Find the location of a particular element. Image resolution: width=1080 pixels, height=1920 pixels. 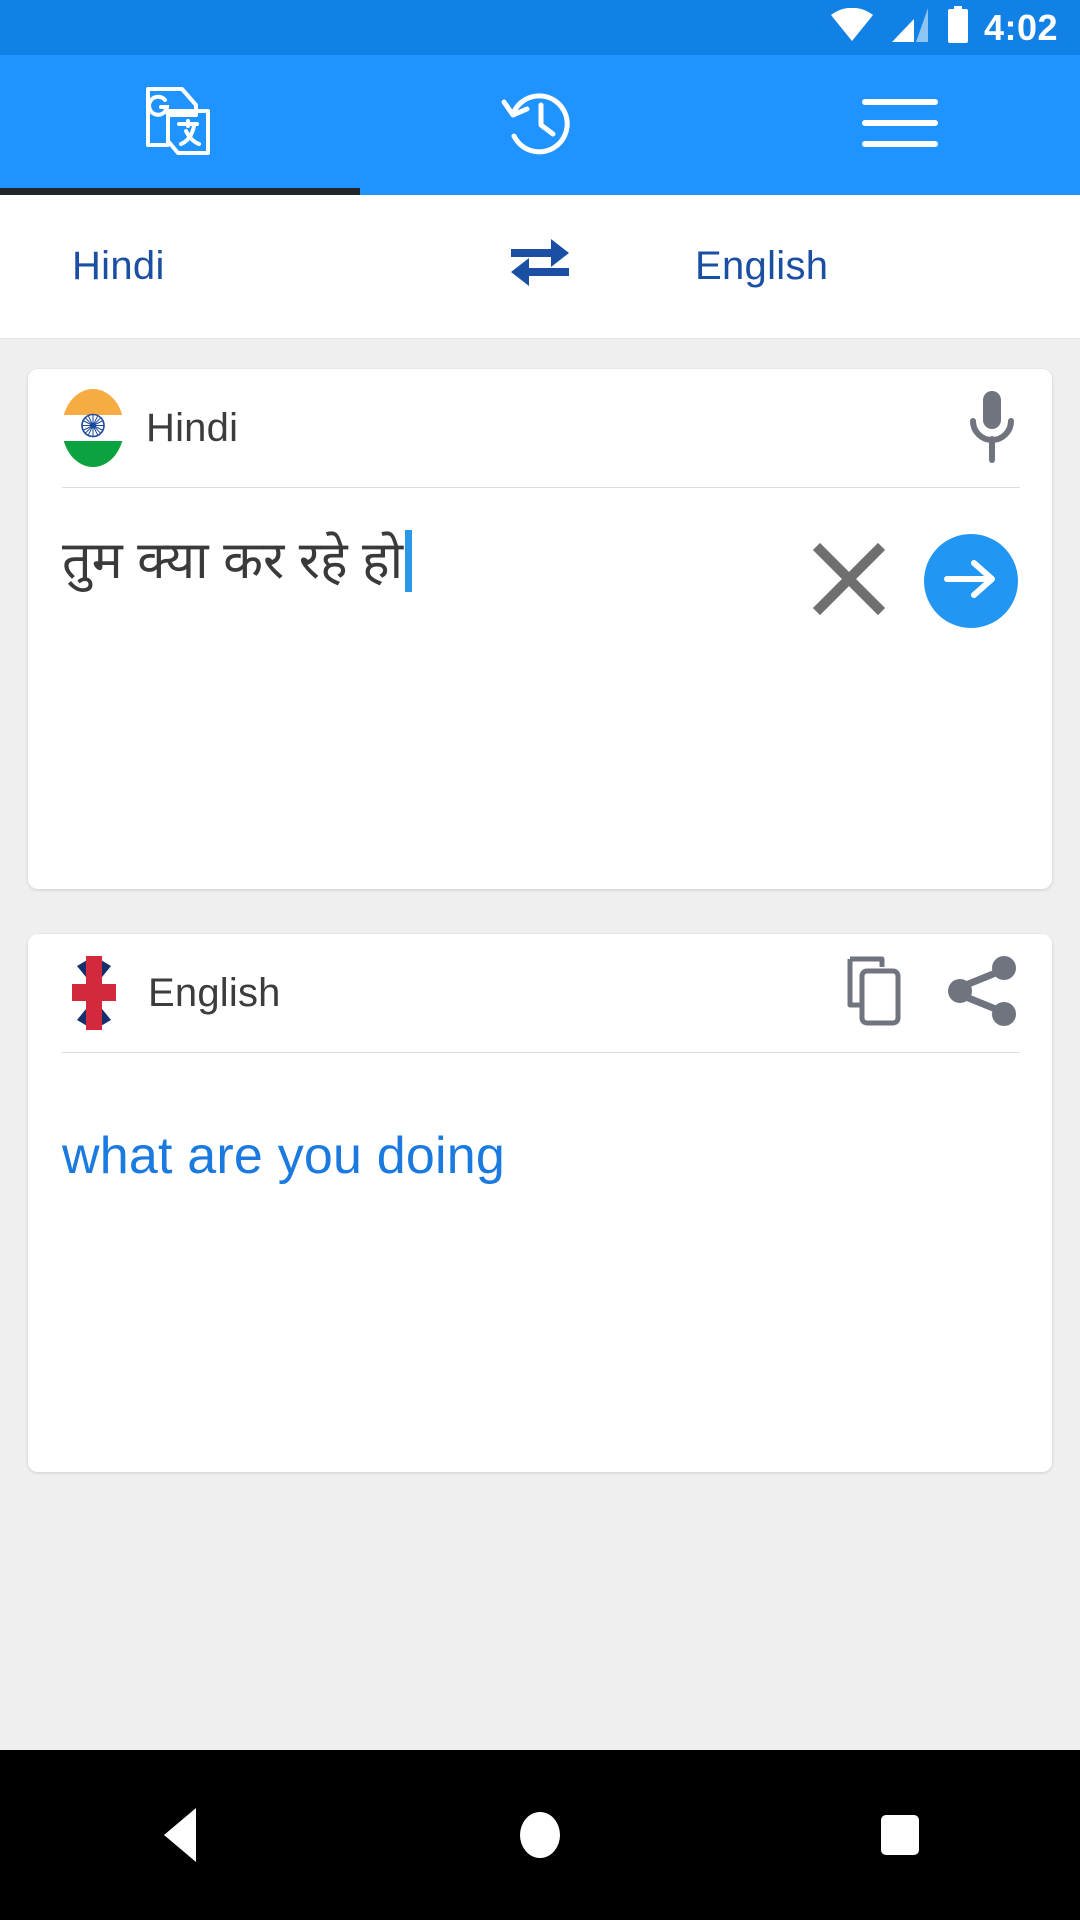

source-language-button: Hindi is located at coordinates (118, 266).